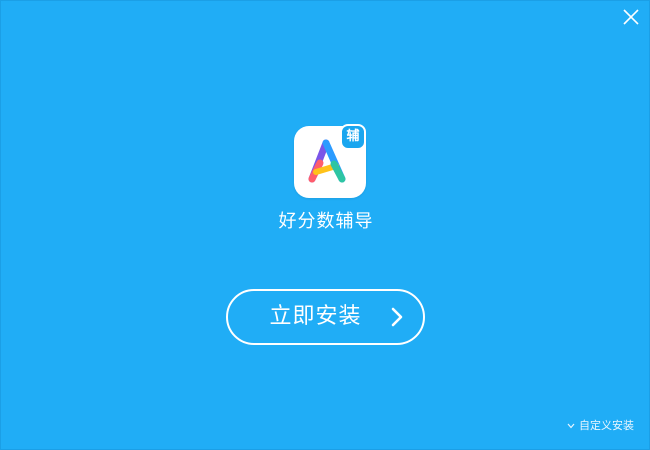  Describe the element at coordinates (571, 425) in the screenshot. I see `chevron-down-icon` at that location.